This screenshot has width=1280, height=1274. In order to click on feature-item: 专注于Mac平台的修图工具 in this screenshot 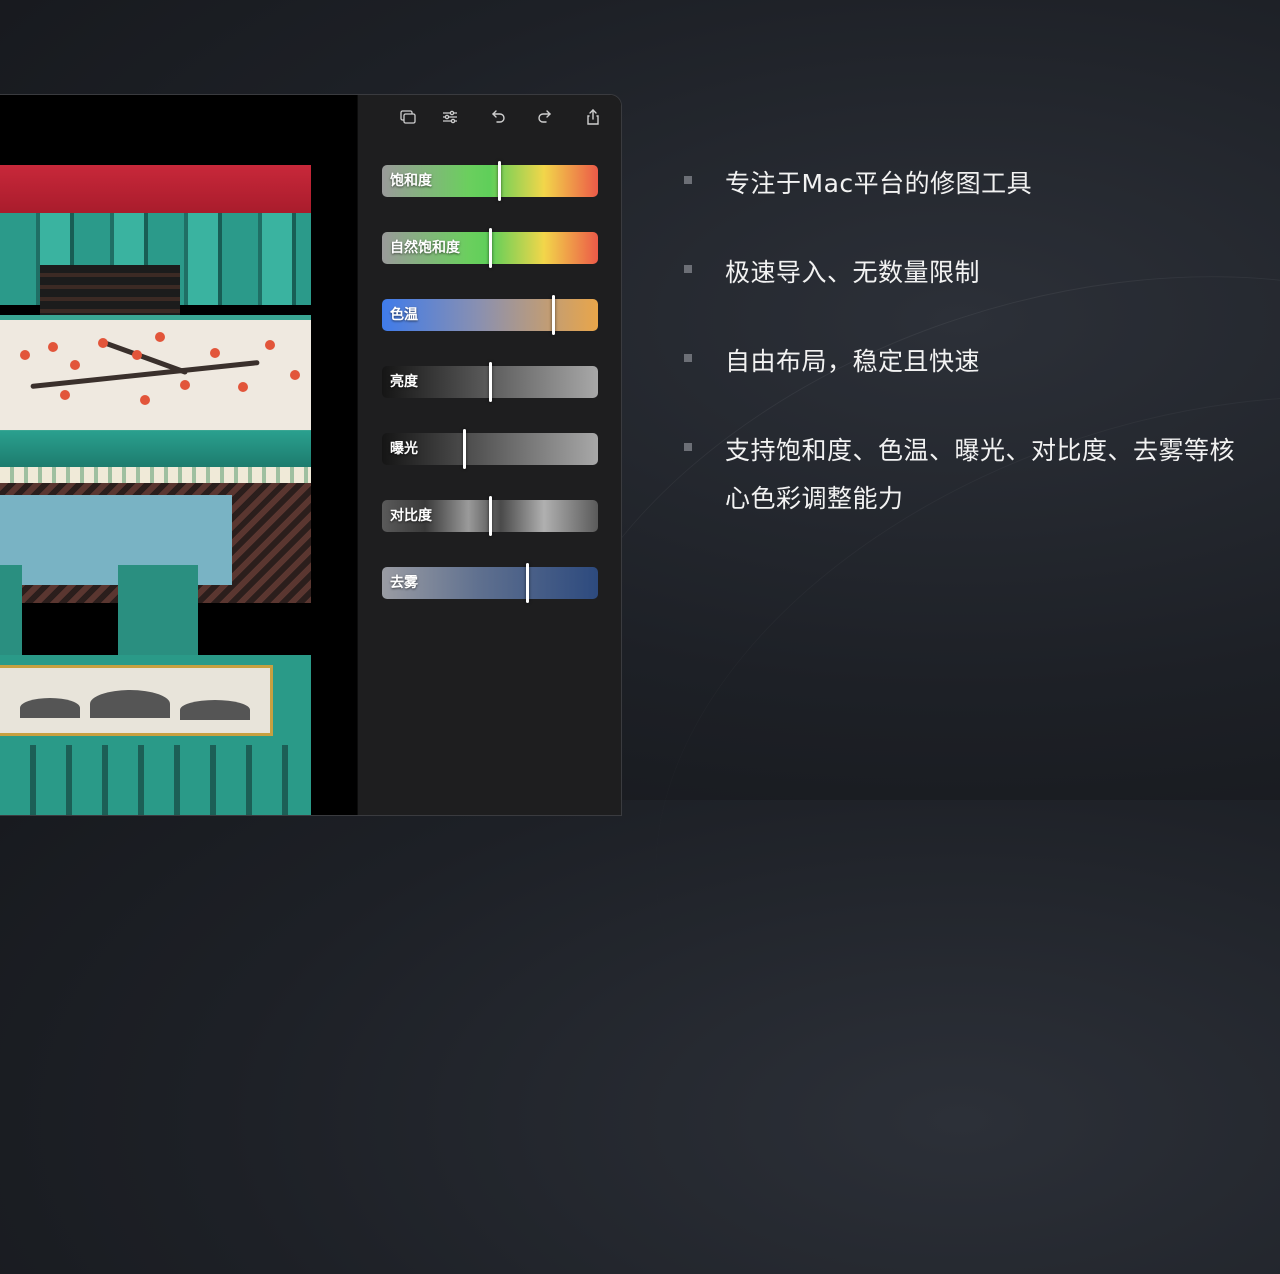, I will do `click(964, 184)`.